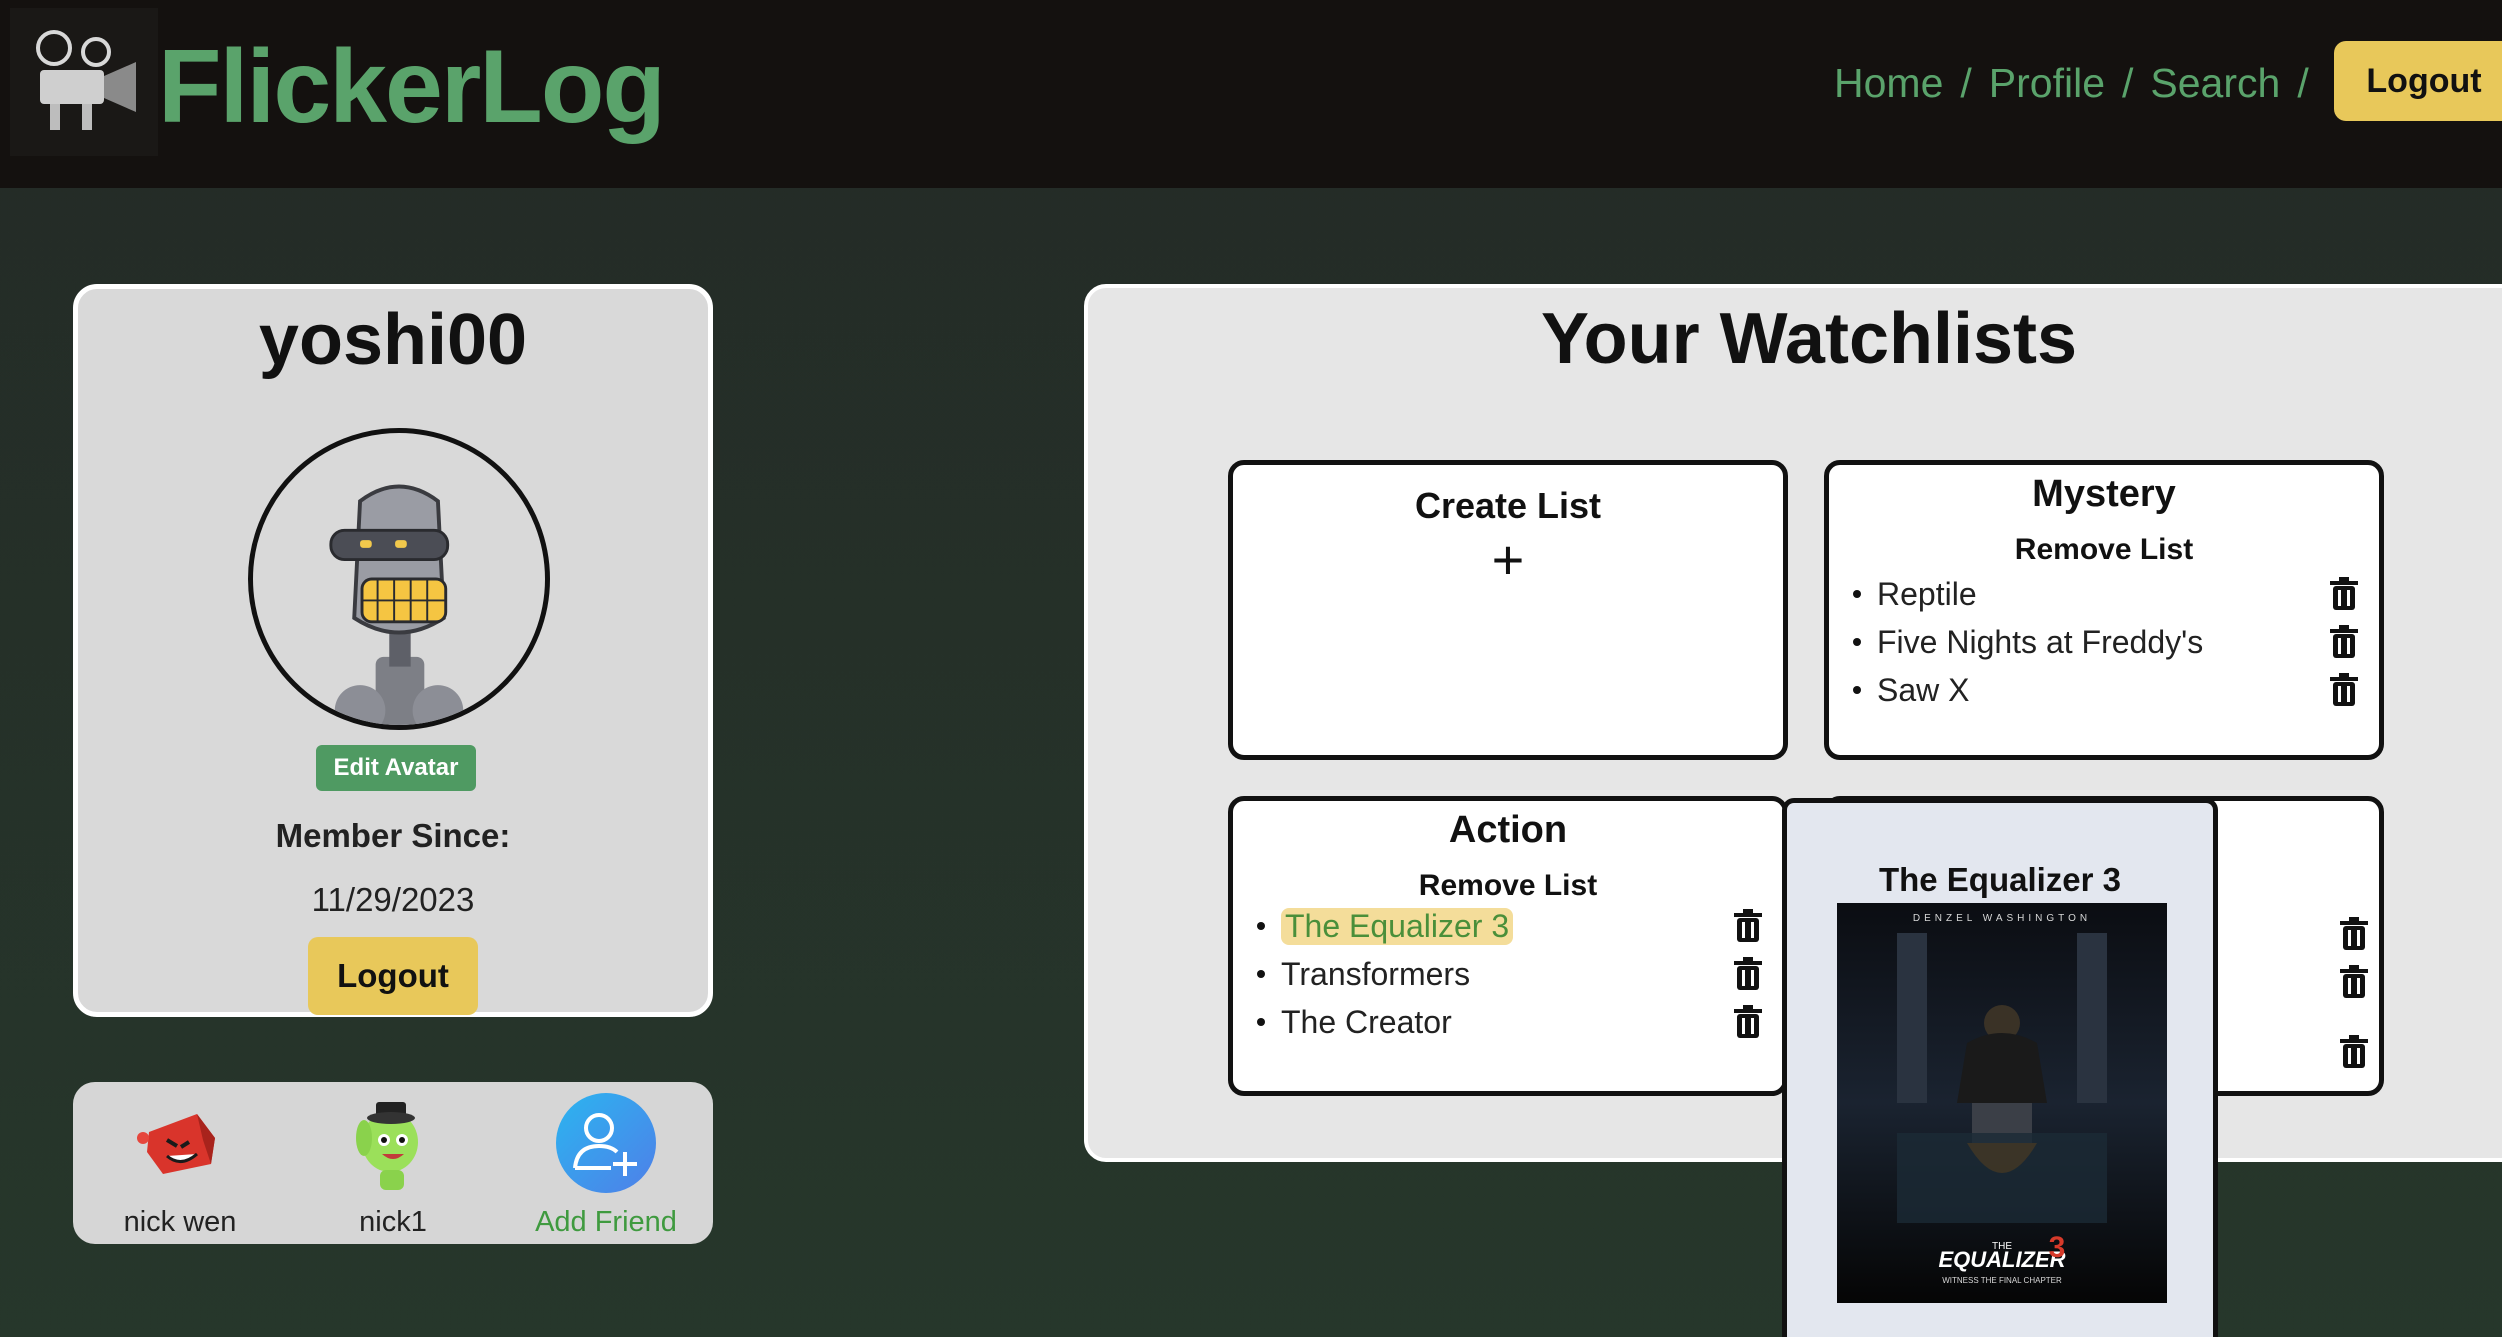 This screenshot has height=1337, width=2502. I want to click on watchlist-movie: The Creator, so click(1508, 1022).